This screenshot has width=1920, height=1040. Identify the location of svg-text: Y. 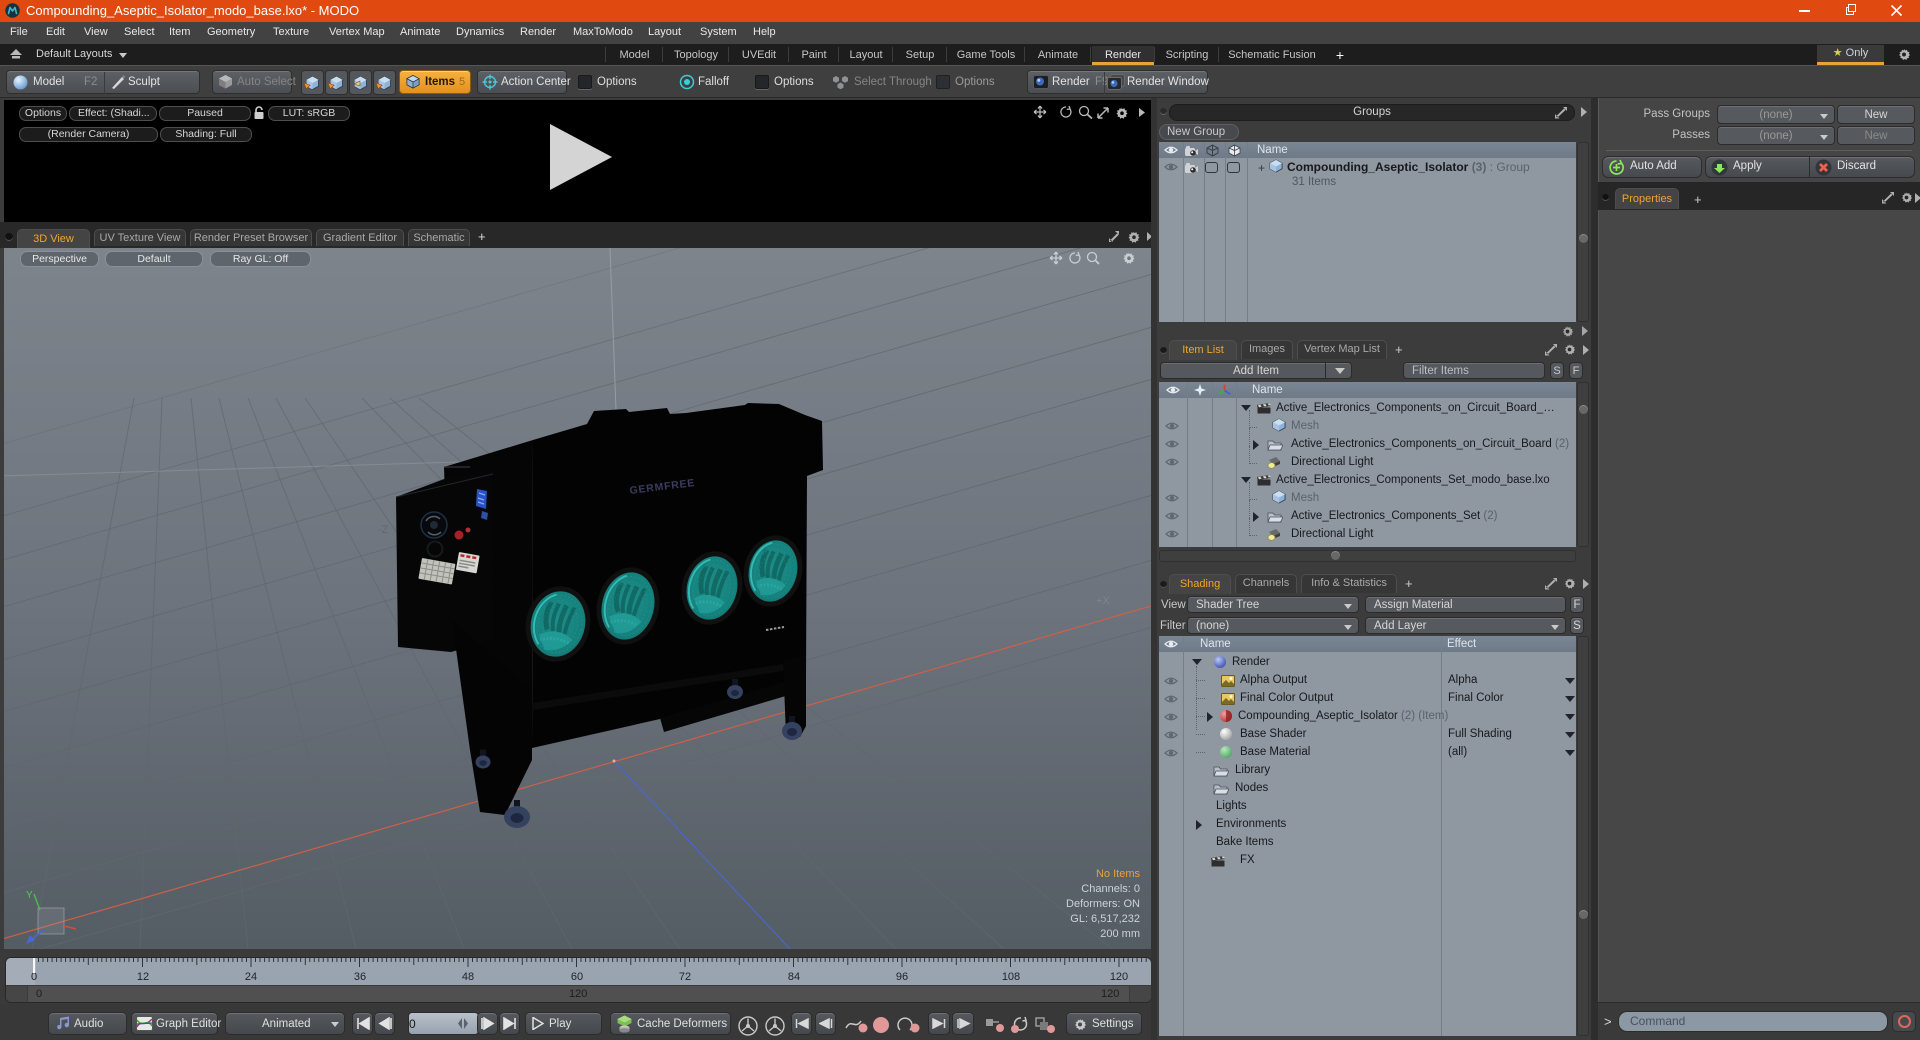
(29, 895).